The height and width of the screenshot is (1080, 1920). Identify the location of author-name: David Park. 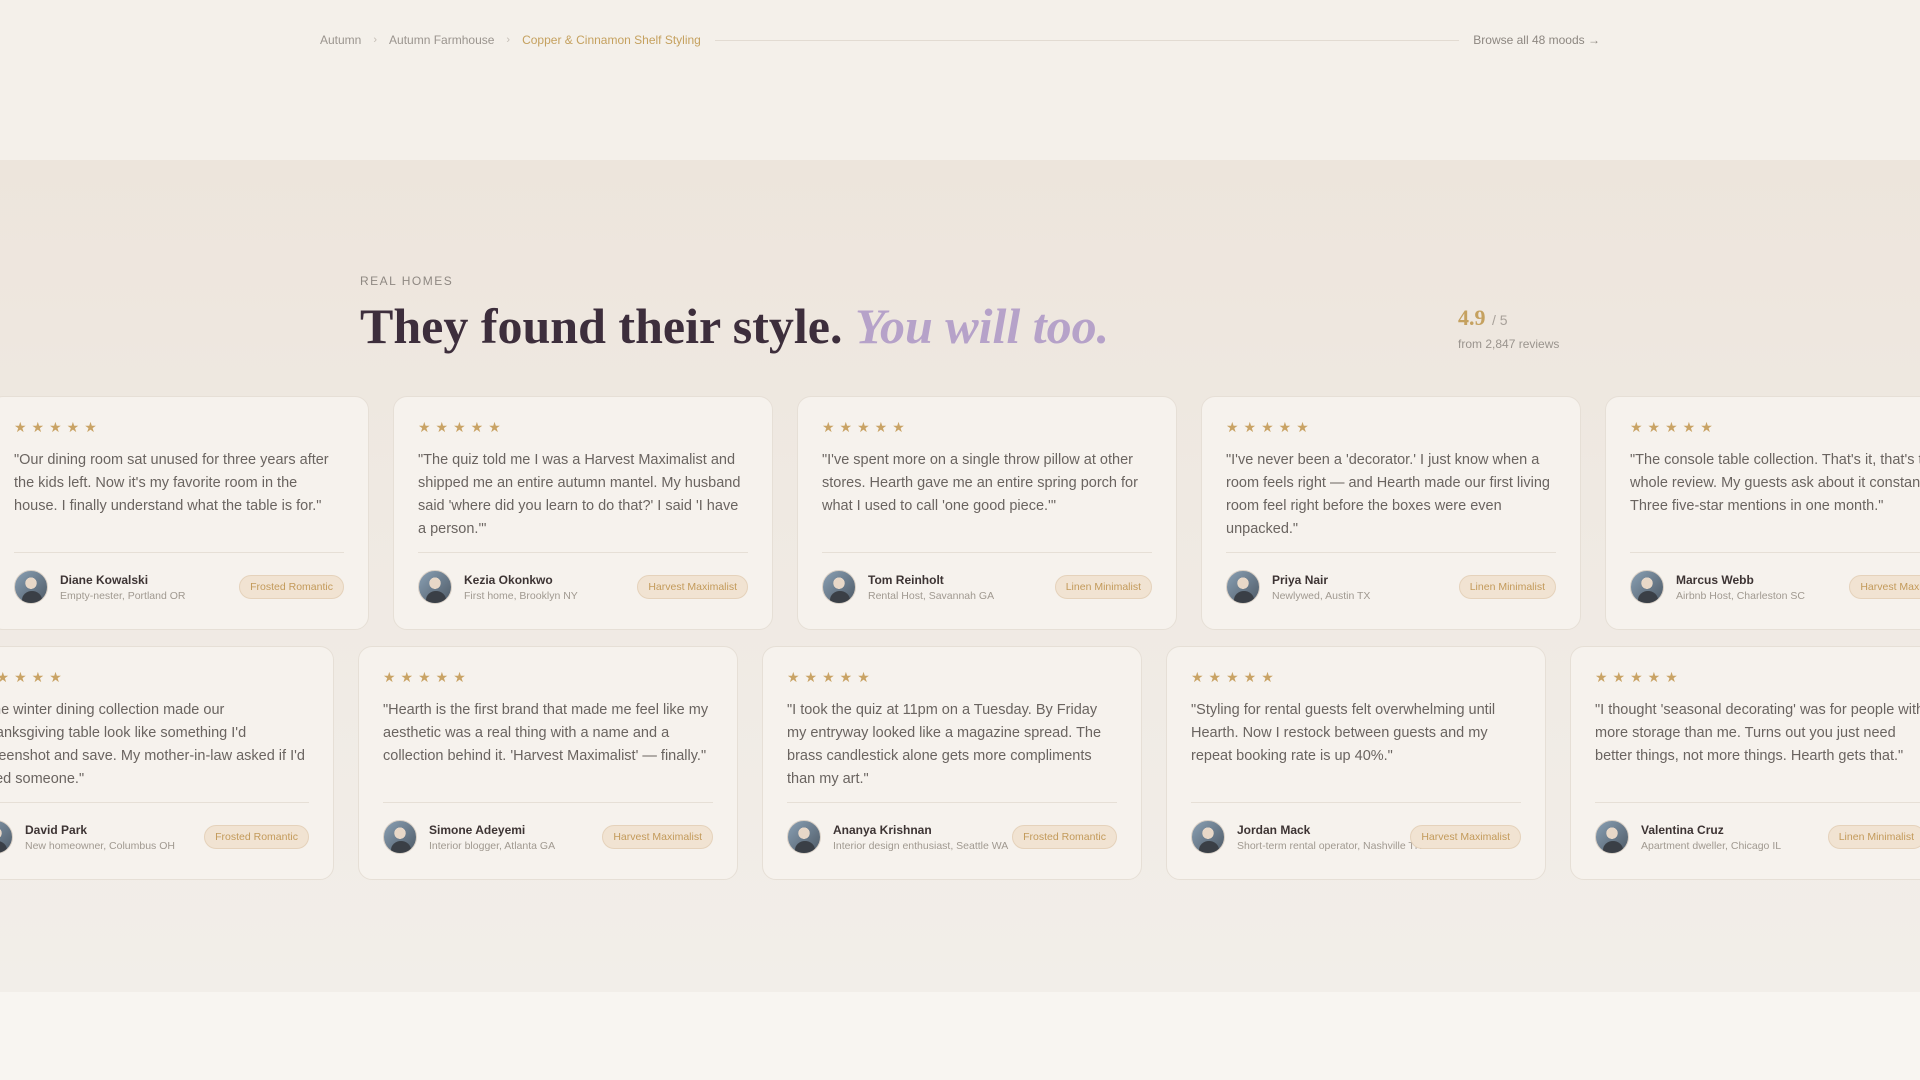
(56, 829).